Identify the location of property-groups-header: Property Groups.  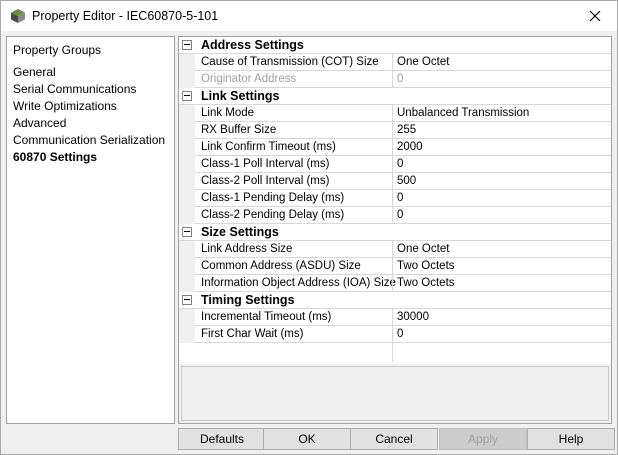
(57, 50).